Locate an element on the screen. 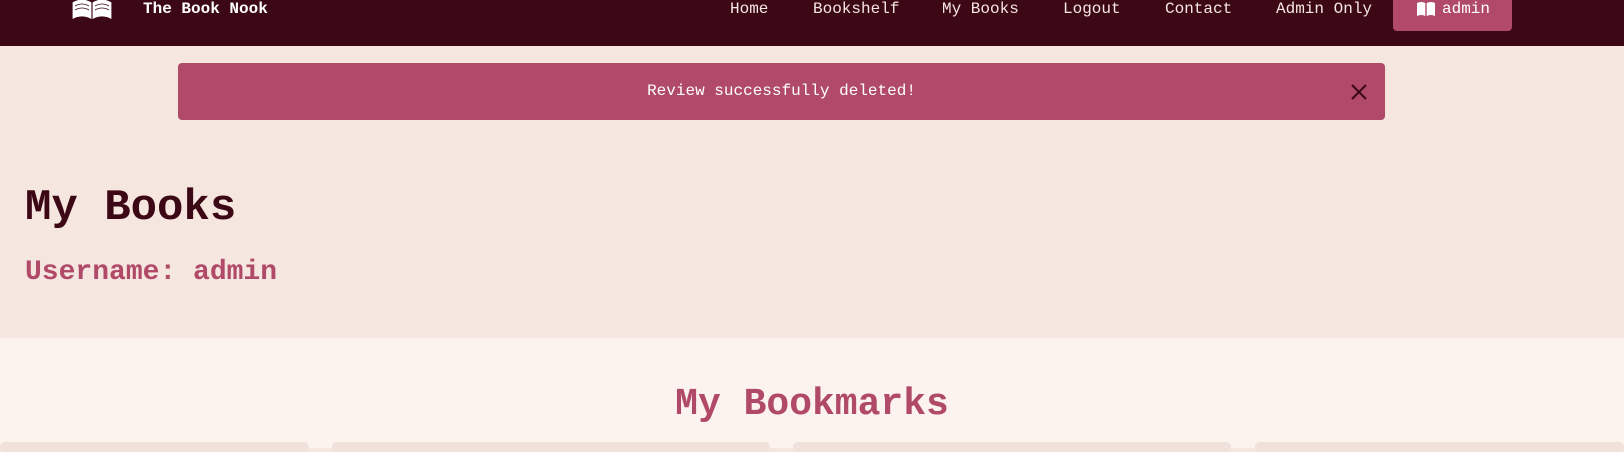 The height and width of the screenshot is (452, 1624). nav-link-logout: Logout is located at coordinates (1092, 9).